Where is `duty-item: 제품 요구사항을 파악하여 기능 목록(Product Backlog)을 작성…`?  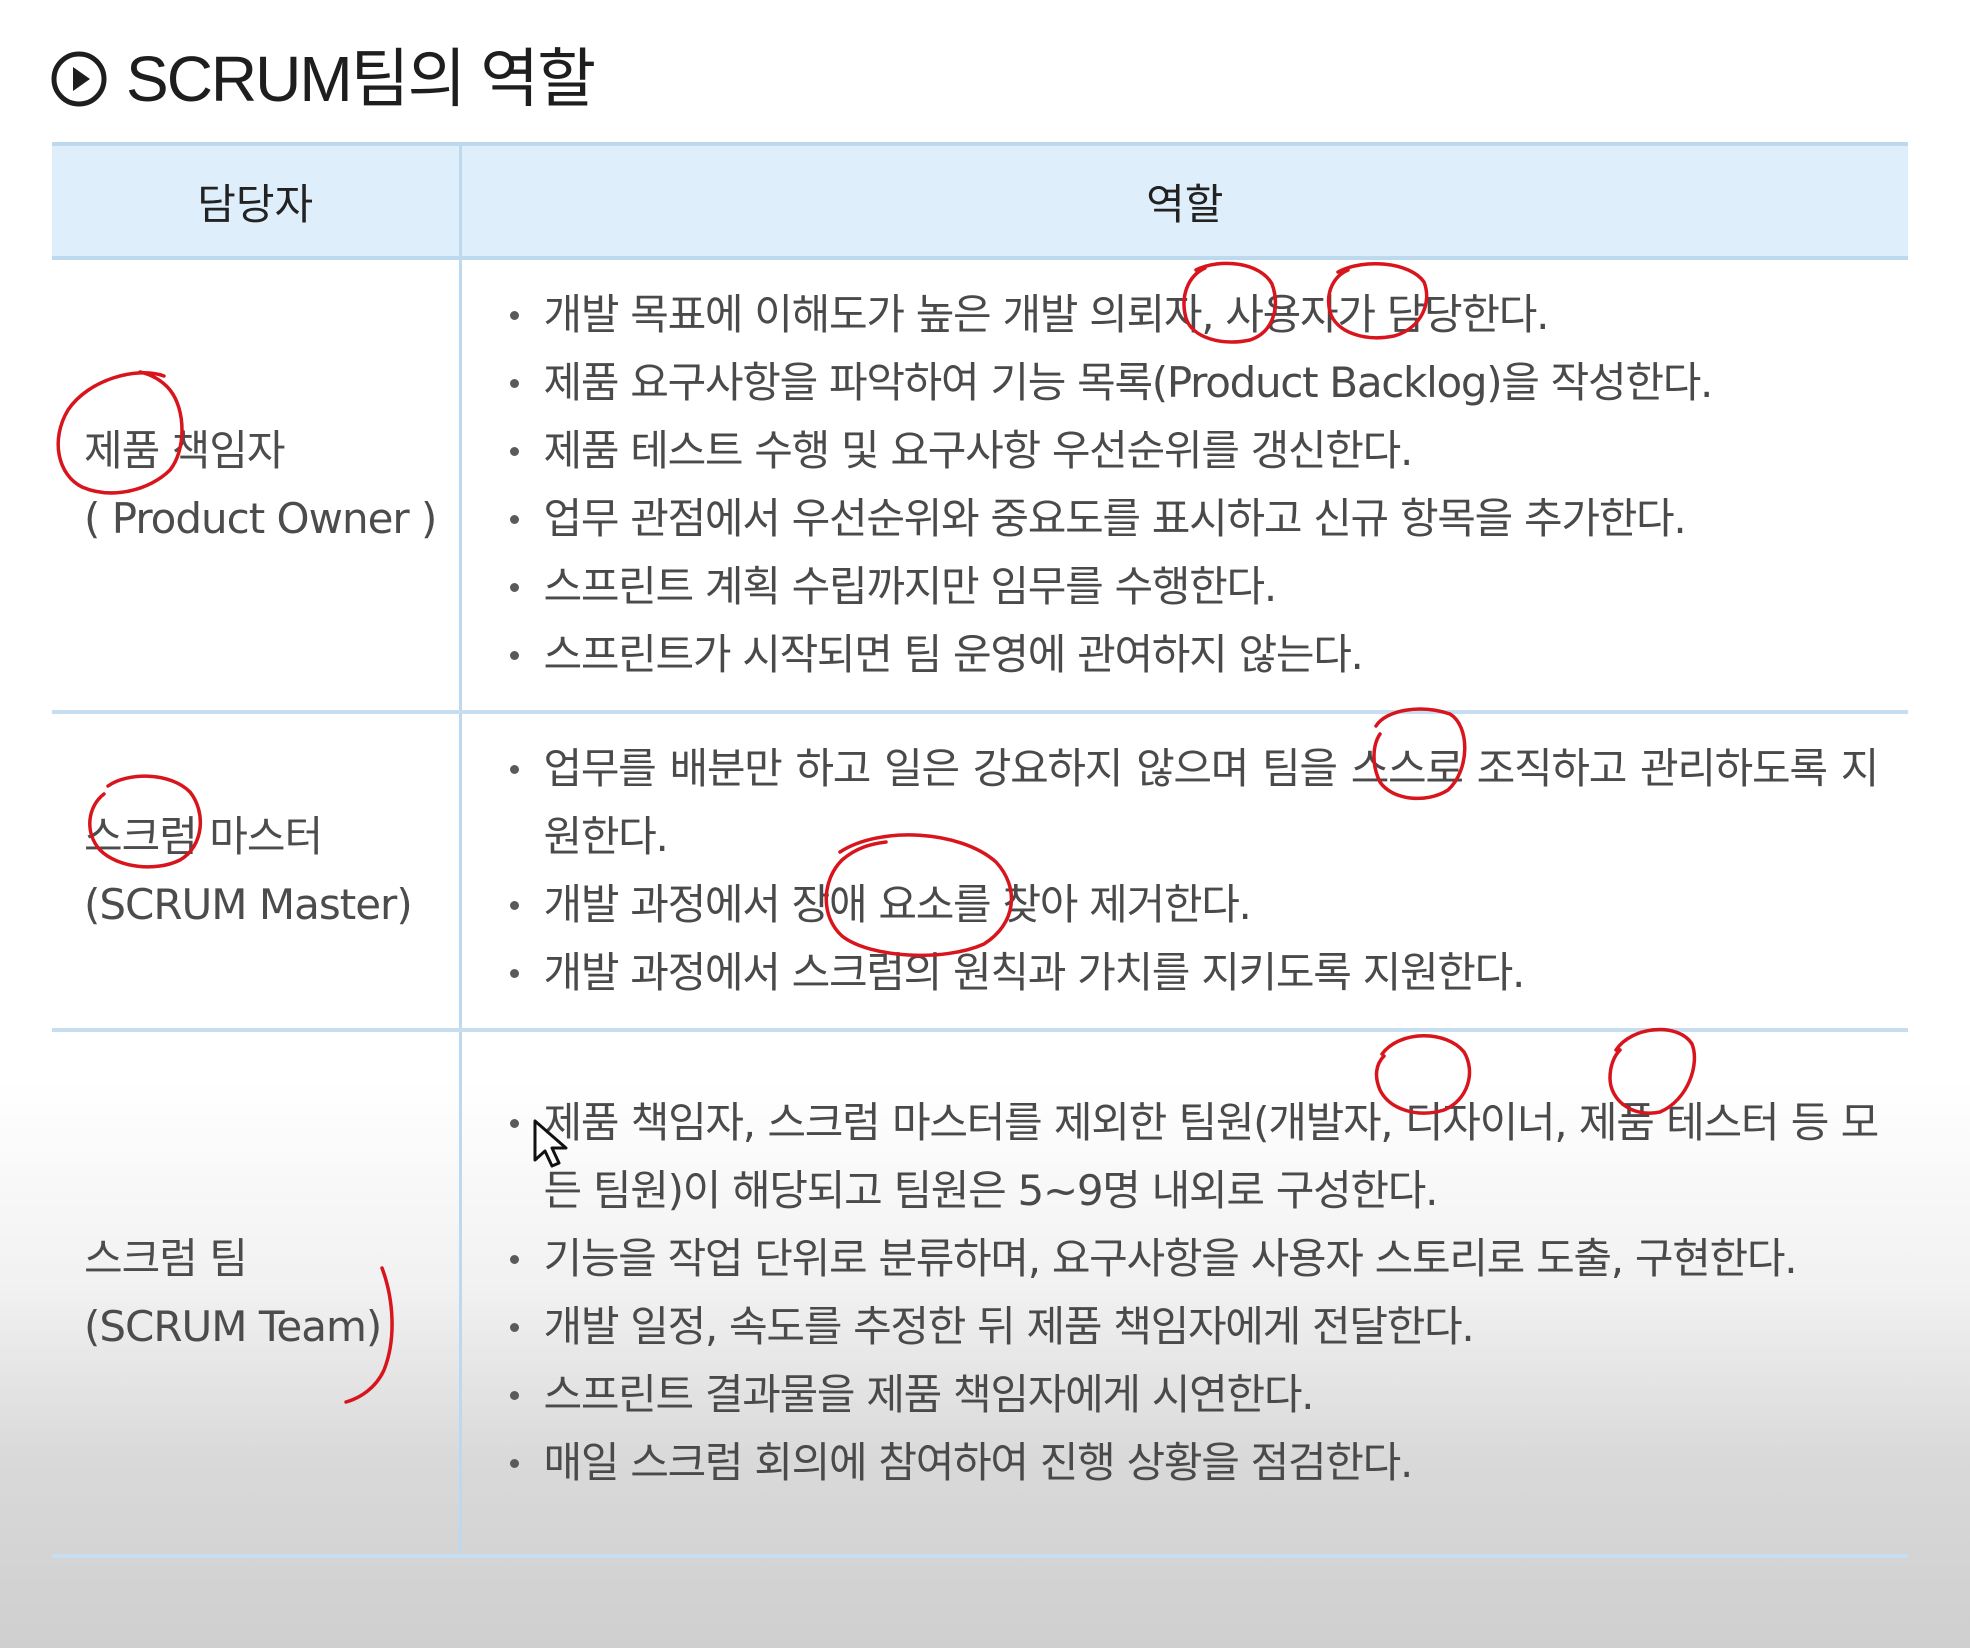
duty-item: 제품 요구사항을 파악하여 기능 목록(Product Backlog)을 작성… is located at coordinates (1194, 383).